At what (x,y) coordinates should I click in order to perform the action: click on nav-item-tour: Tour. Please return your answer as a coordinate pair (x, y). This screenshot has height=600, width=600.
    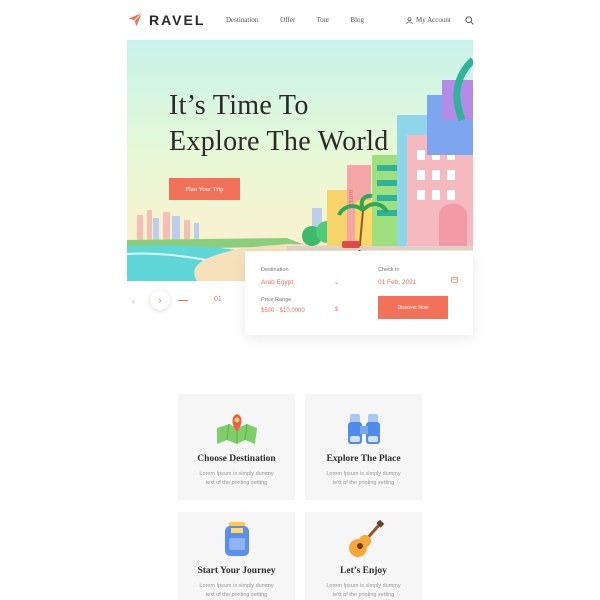
    Looking at the image, I should click on (322, 20).